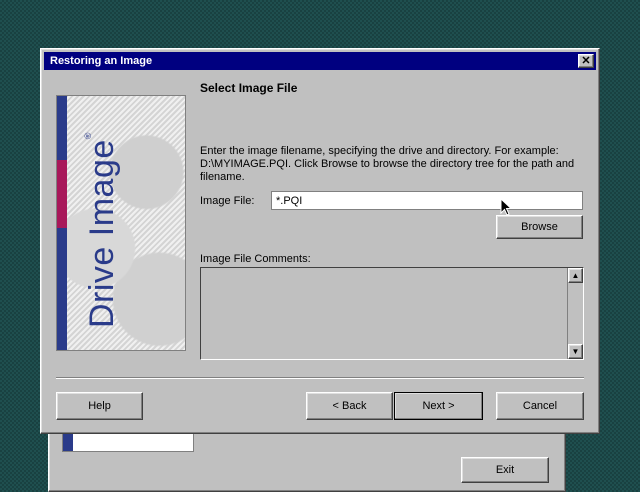 The width and height of the screenshot is (640, 492). Describe the element at coordinates (539, 227) in the screenshot. I see `browse-button: Browse` at that location.